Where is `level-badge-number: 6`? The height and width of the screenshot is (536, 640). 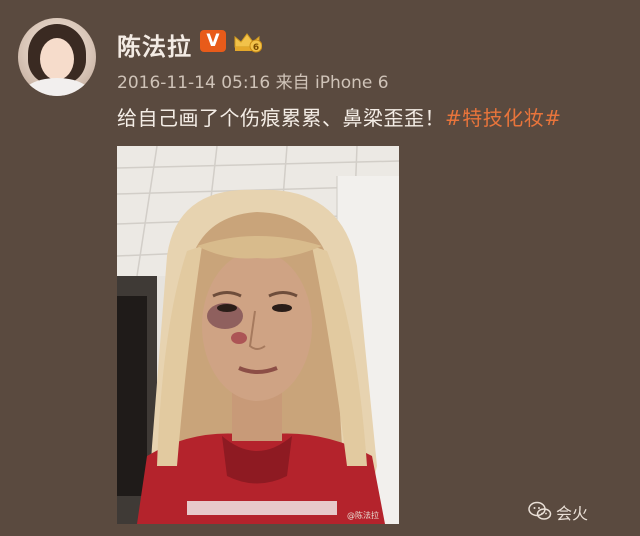
level-badge-number: 6 is located at coordinates (256, 48).